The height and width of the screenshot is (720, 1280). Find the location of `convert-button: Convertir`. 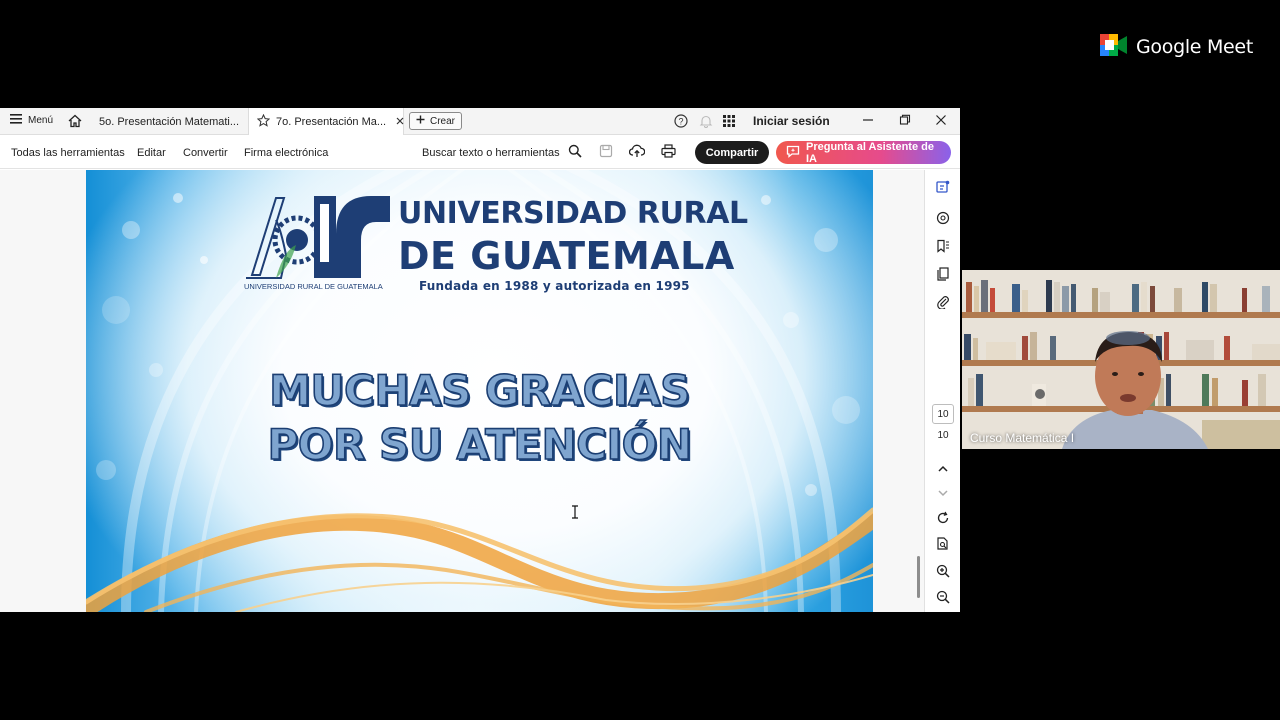

convert-button: Convertir is located at coordinates (205, 152).